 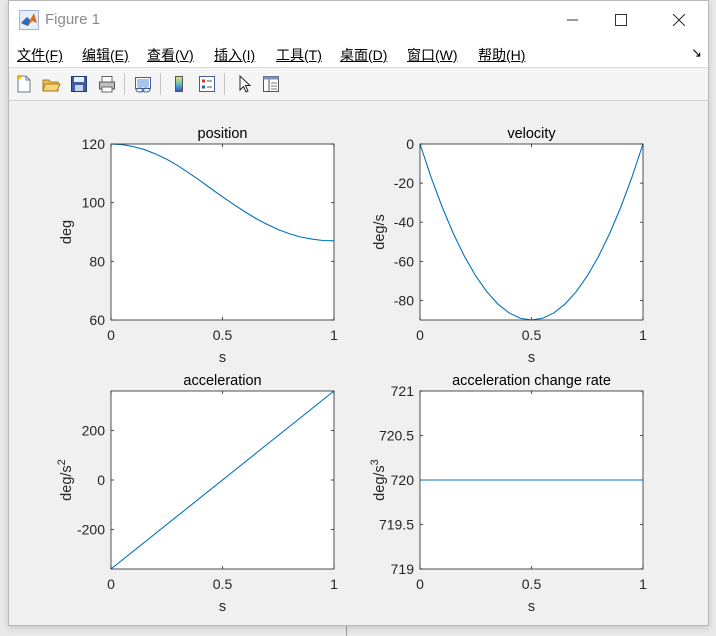 What do you see at coordinates (375, 462) in the screenshot?
I see `y-axis-label-exponent: 3` at bounding box center [375, 462].